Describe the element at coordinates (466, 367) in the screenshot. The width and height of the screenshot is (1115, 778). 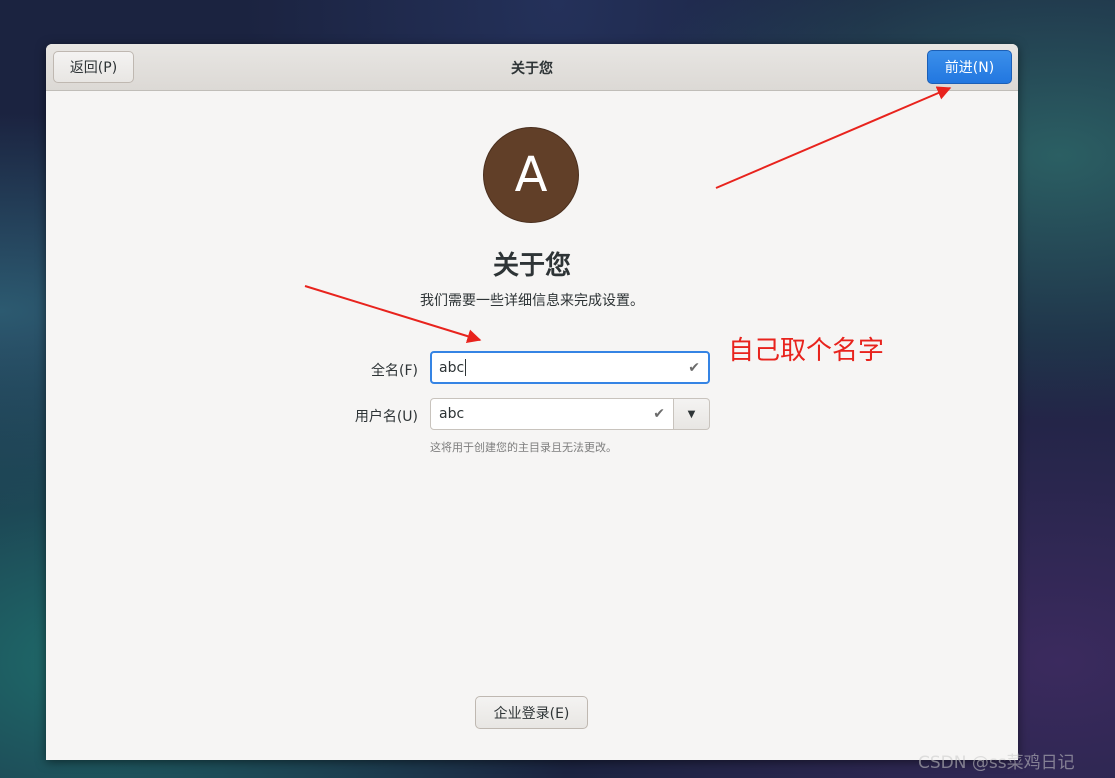
I see `text-cursor` at that location.